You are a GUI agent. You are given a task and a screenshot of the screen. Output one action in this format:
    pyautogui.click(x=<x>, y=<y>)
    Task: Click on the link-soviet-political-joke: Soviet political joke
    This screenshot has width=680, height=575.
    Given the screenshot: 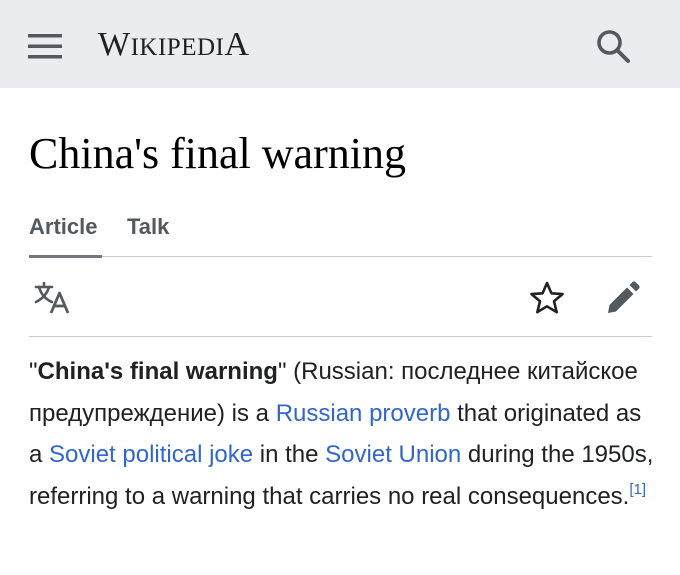 What is the action you would take?
    pyautogui.click(x=151, y=454)
    